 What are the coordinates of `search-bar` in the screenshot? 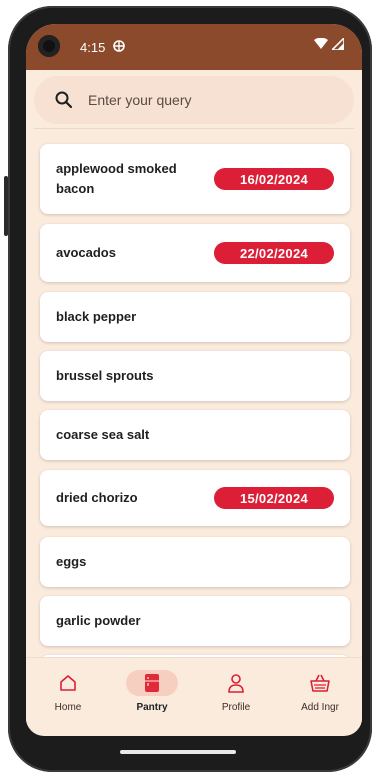 It's located at (194, 100).